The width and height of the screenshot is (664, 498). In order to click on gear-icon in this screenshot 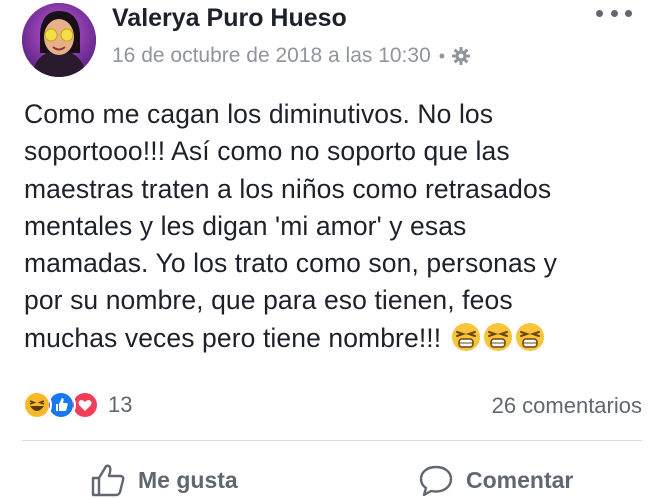, I will do `click(461, 56)`.